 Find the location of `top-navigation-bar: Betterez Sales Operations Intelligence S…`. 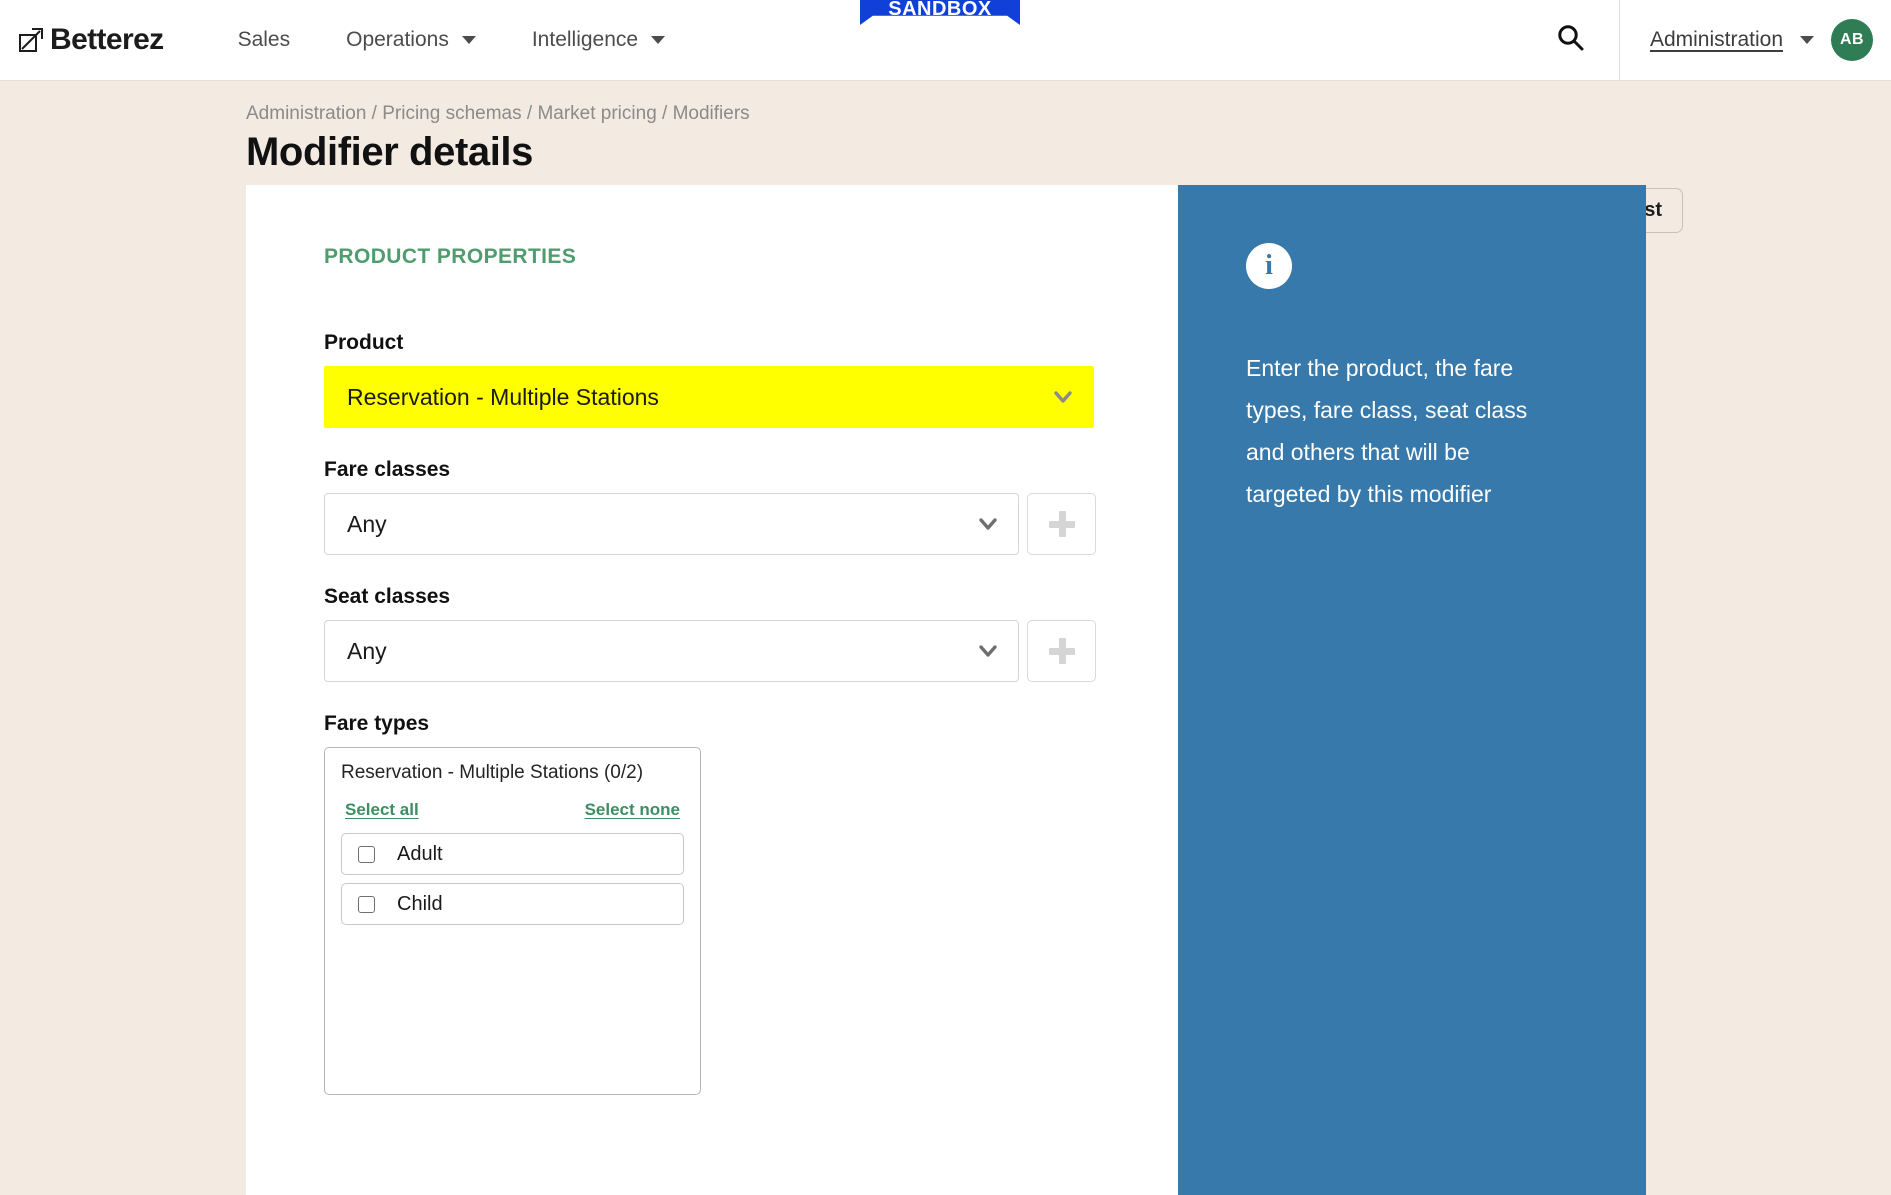

top-navigation-bar: Betterez Sales Operations Intelligence S… is located at coordinates (945, 40).